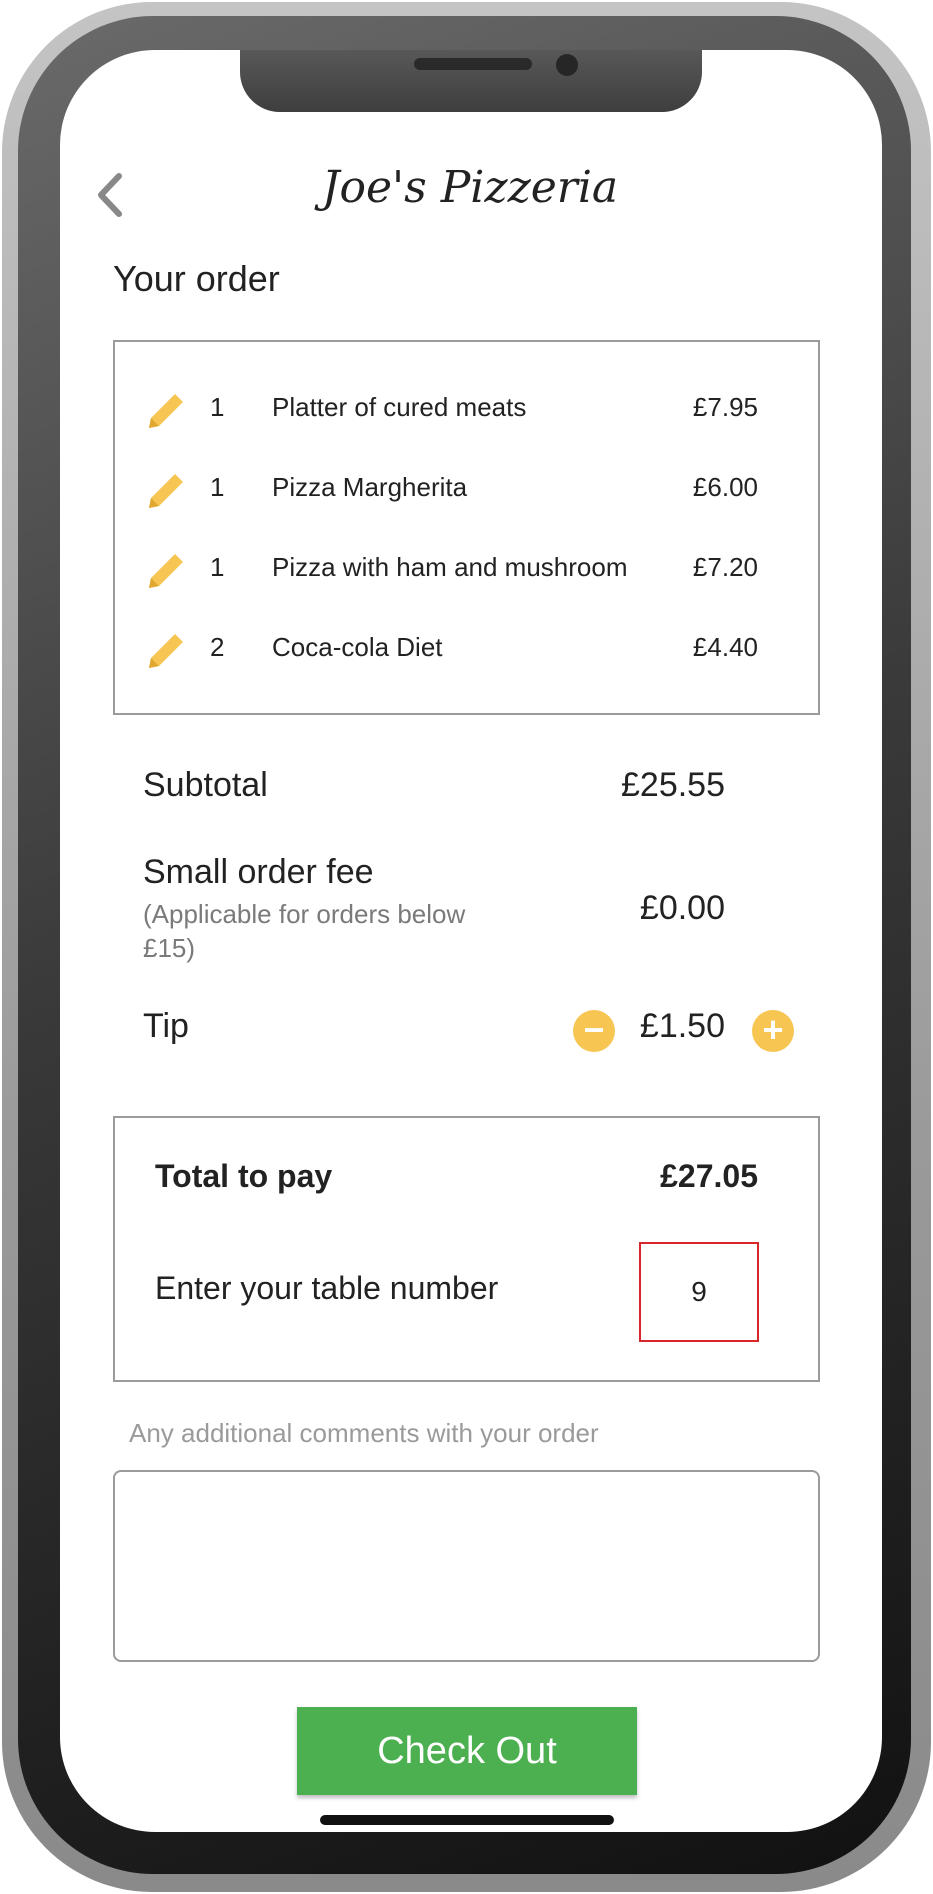 This screenshot has height=1894, width=933. What do you see at coordinates (166, 1026) in the screenshot?
I see `tip-label: Tip` at bounding box center [166, 1026].